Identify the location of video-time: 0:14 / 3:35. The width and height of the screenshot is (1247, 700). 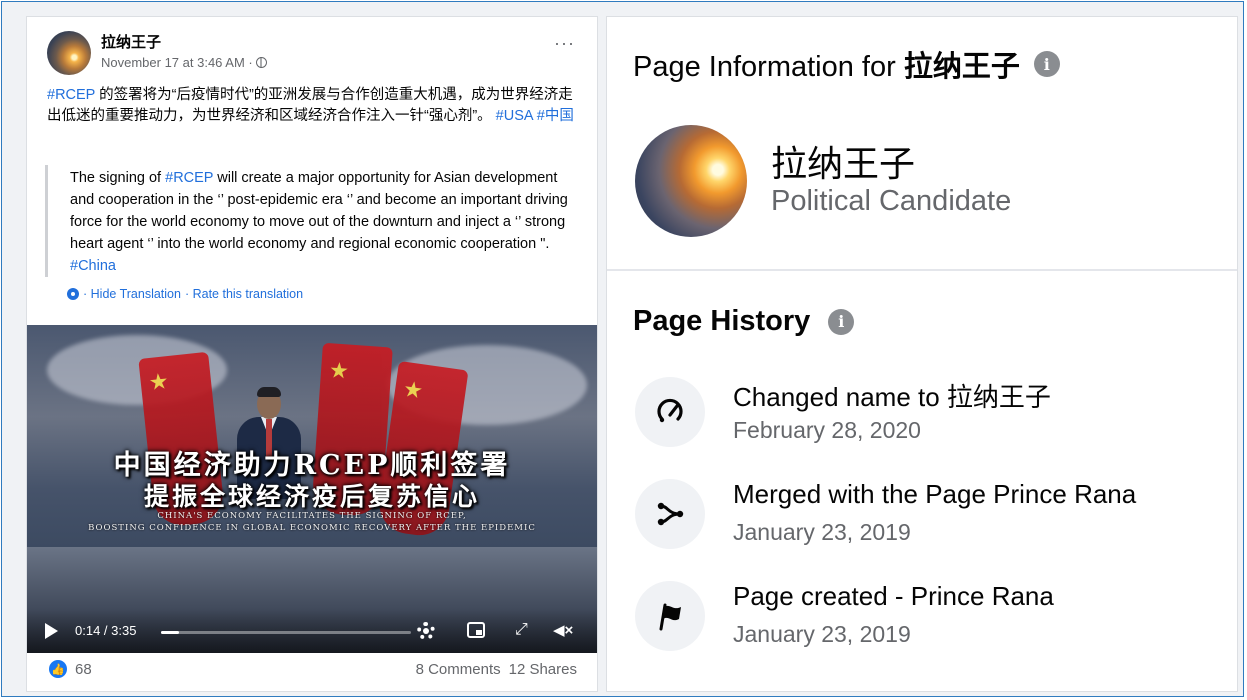
(106, 630).